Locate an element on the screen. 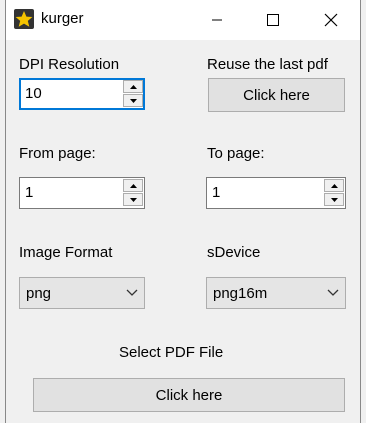 This screenshot has height=423, width=366. sdevice-value: png16m is located at coordinates (240, 293).